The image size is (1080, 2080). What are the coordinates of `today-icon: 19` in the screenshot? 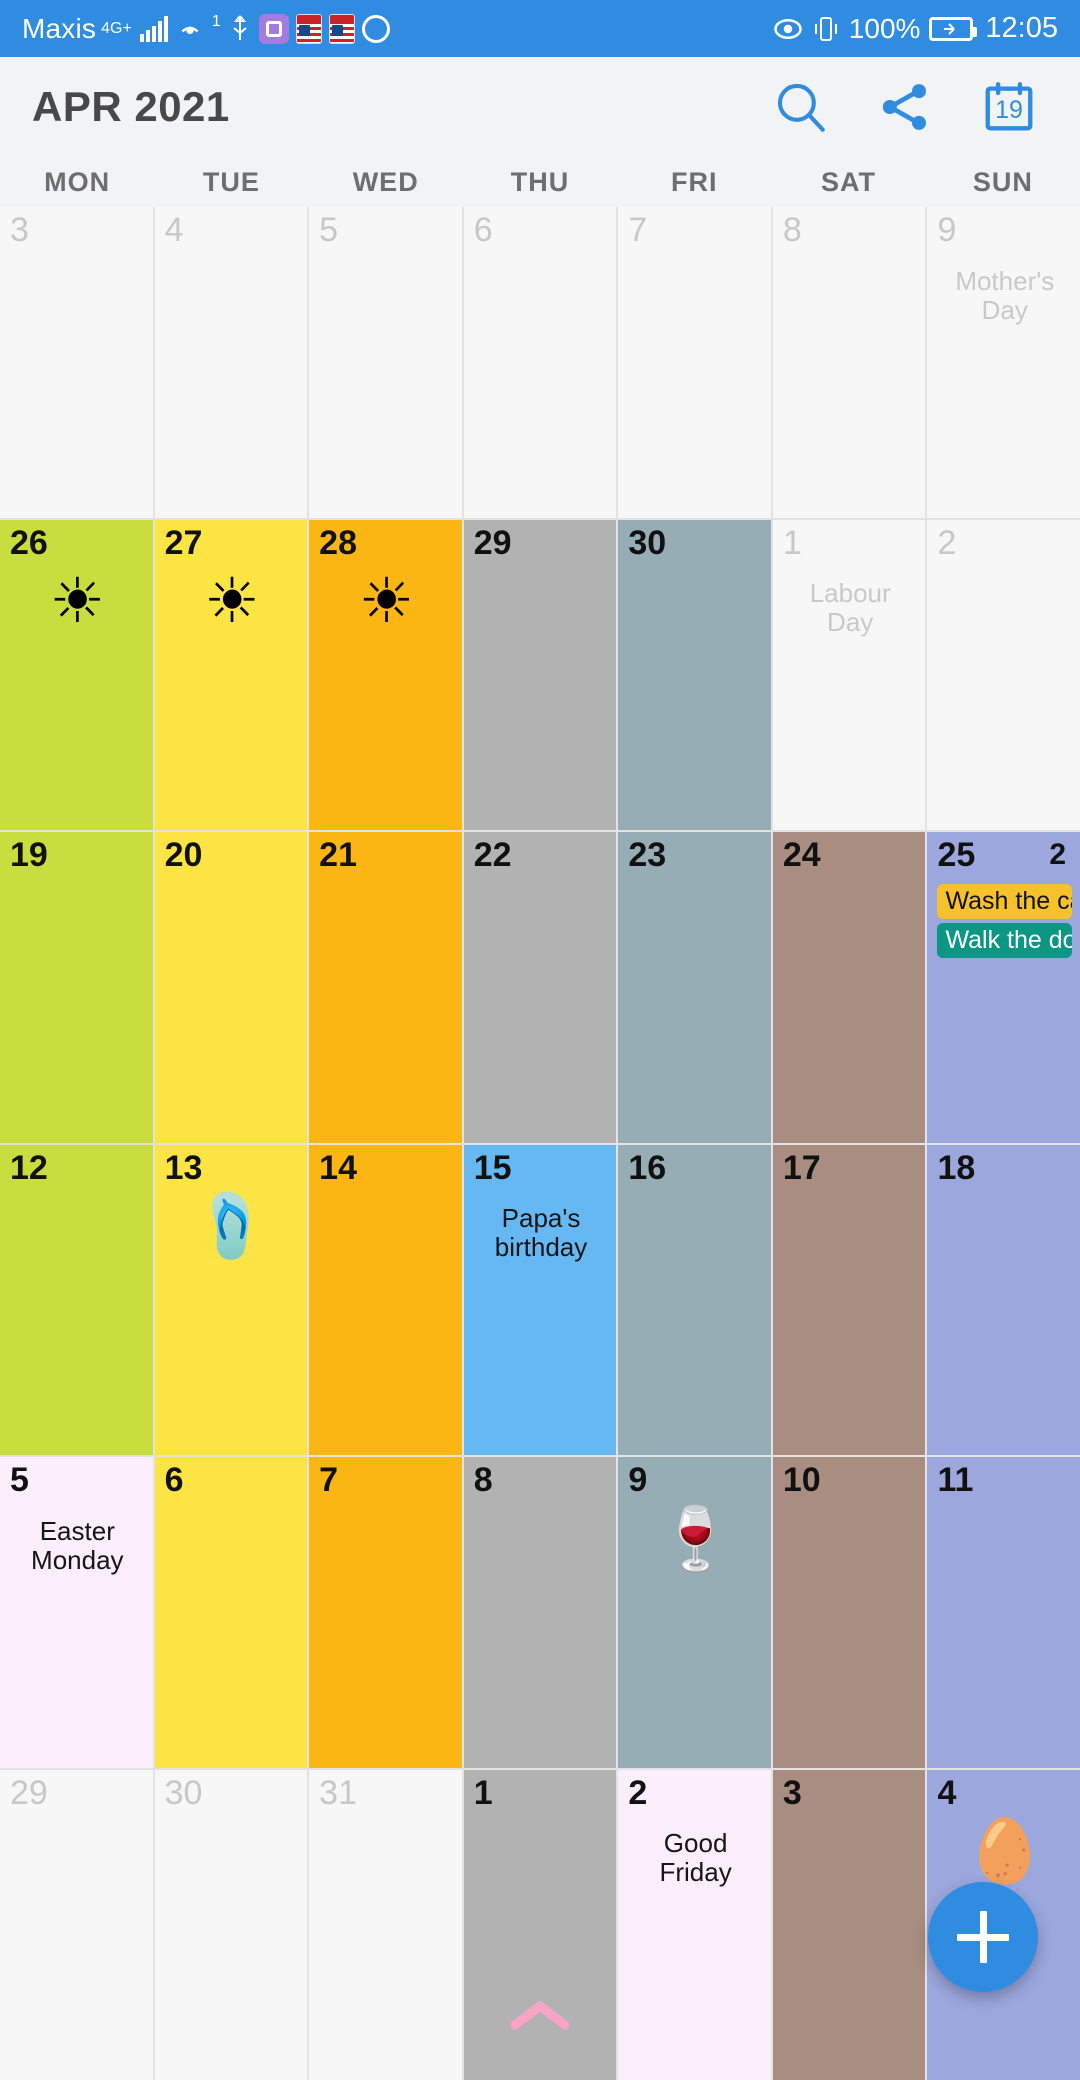 It's located at (1009, 107).